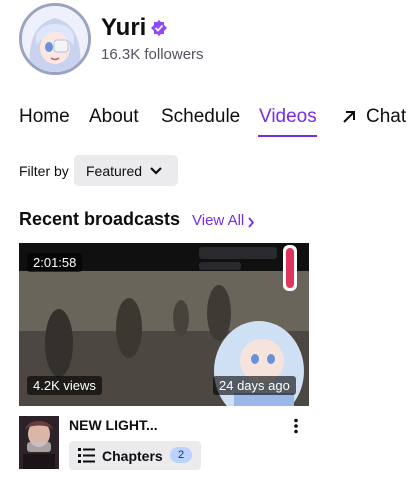 This screenshot has width=415, height=500. I want to click on tab-chat: Chat, so click(386, 117).